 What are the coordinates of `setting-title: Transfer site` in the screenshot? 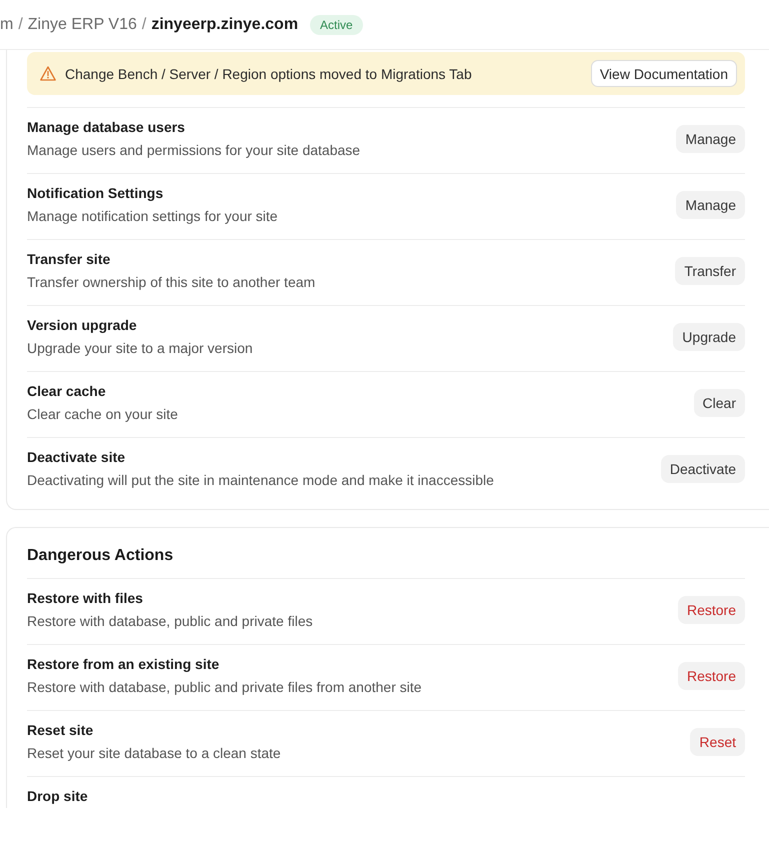 It's located at (69, 259).